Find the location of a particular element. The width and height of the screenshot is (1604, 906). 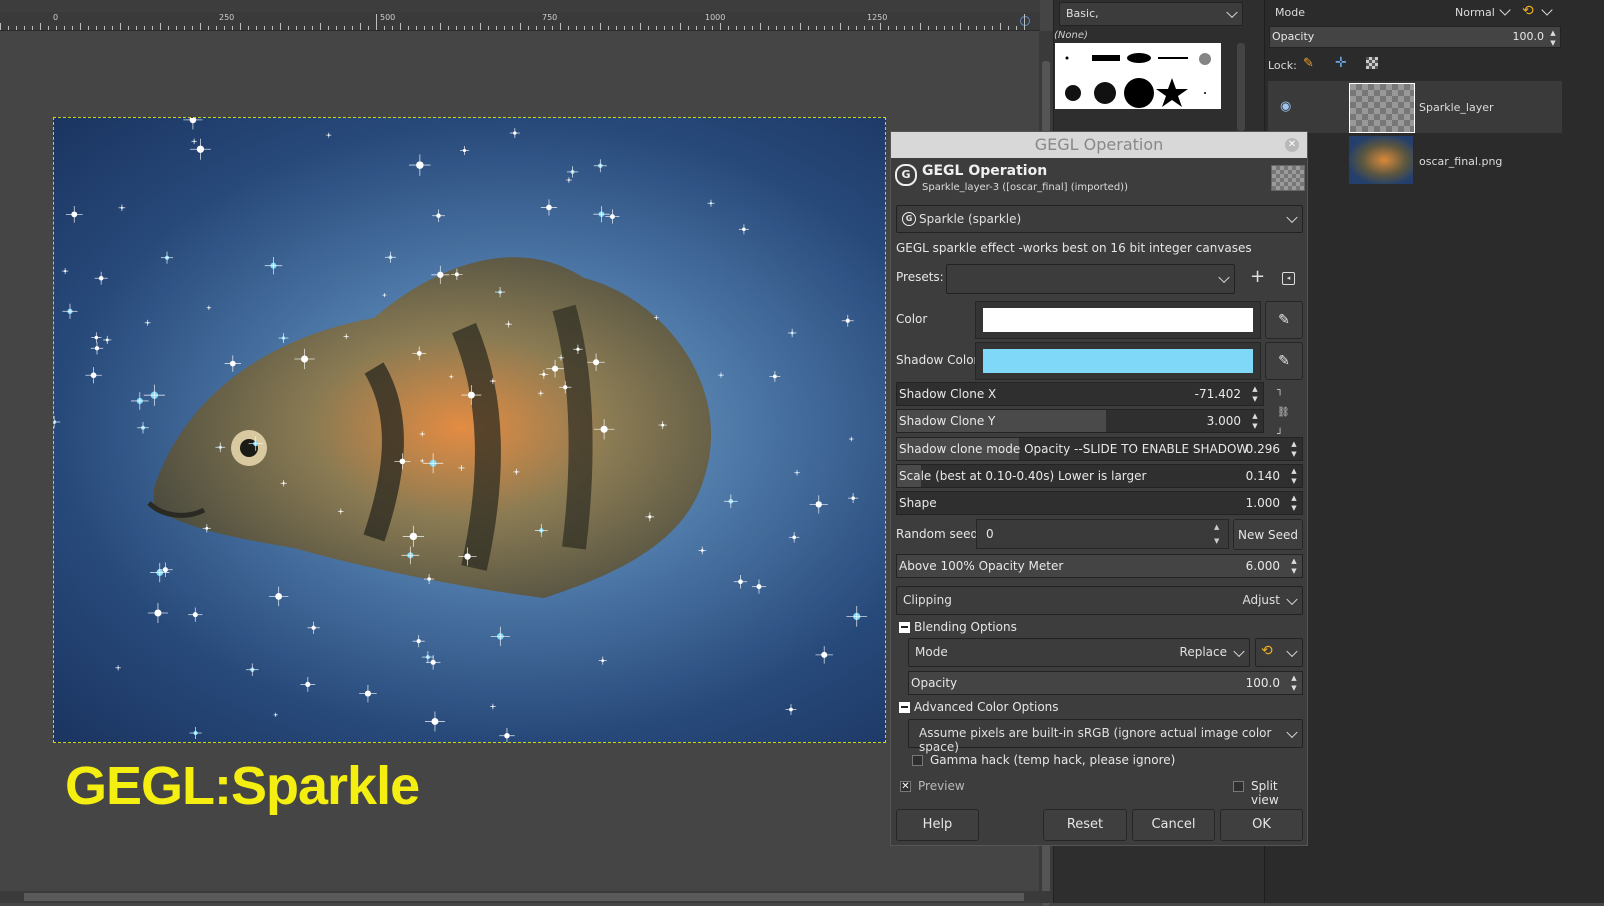

color-button is located at coordinates (1118, 320).